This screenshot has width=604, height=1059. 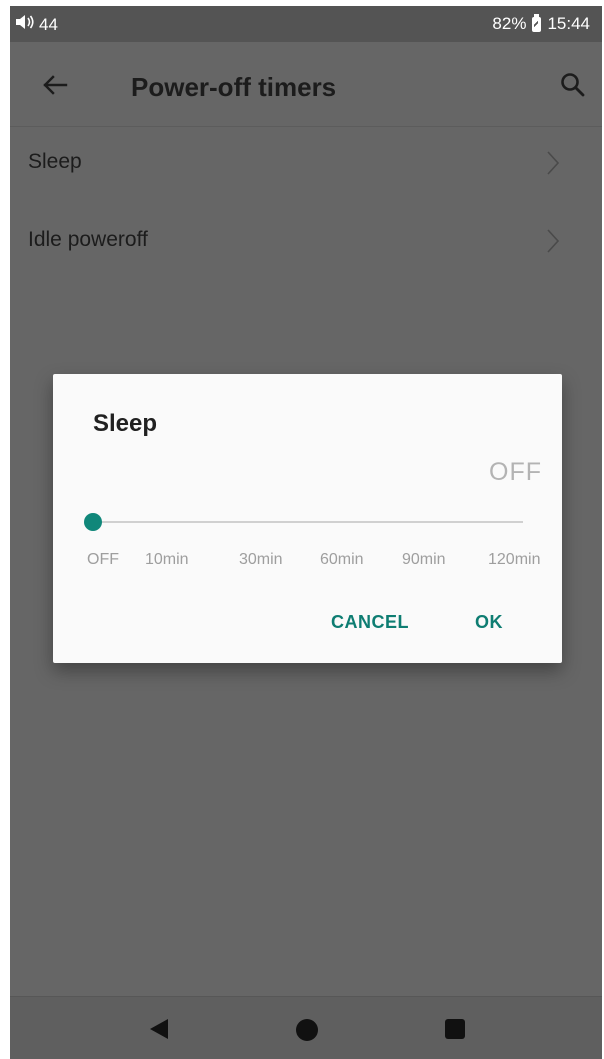 What do you see at coordinates (88, 239) in the screenshot?
I see `list-item-label: Idle poweroff` at bounding box center [88, 239].